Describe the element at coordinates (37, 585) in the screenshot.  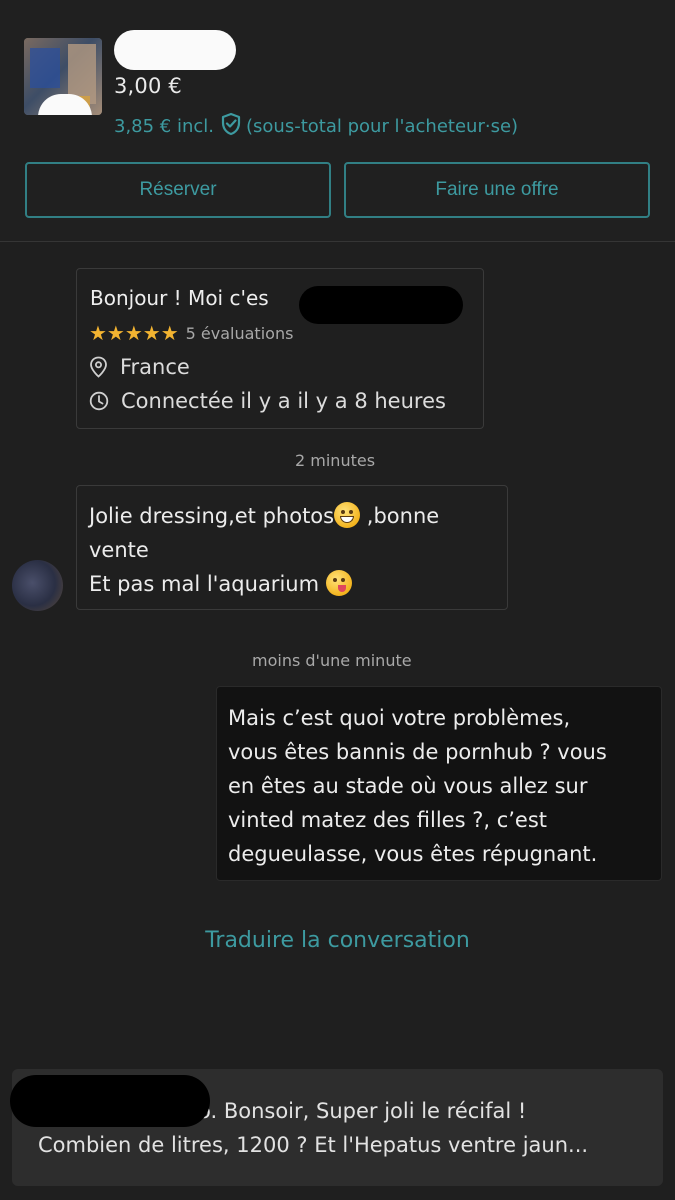
I see `sender-avatar` at that location.